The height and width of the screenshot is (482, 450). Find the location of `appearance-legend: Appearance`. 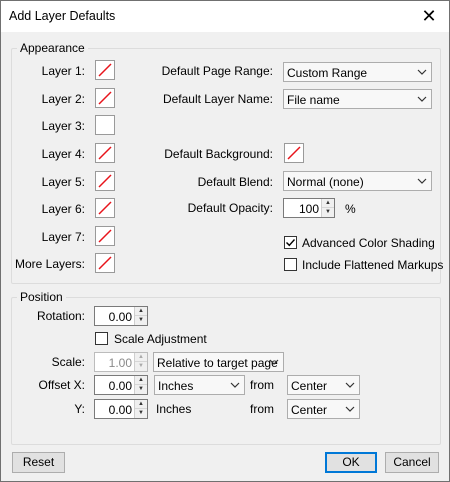

appearance-legend: Appearance is located at coordinates (52, 48).